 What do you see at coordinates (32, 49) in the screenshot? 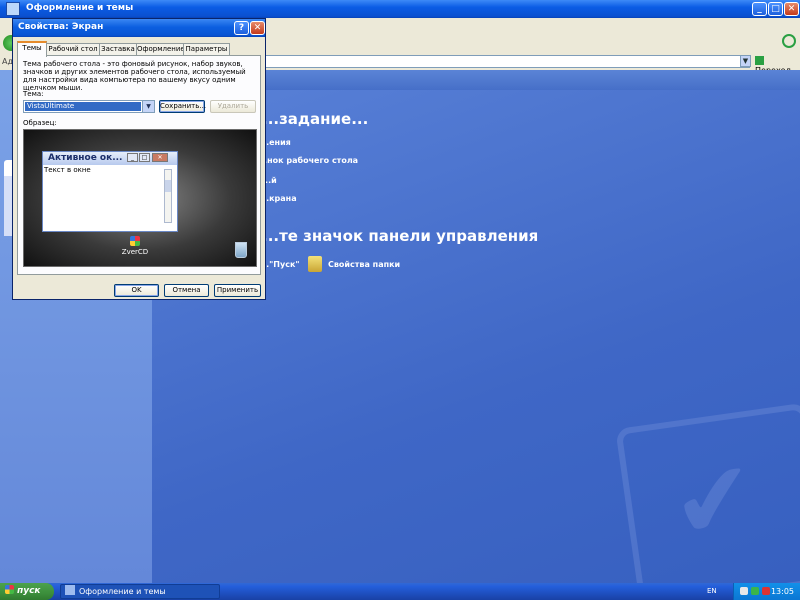
I see `tab-themes: Темы` at bounding box center [32, 49].